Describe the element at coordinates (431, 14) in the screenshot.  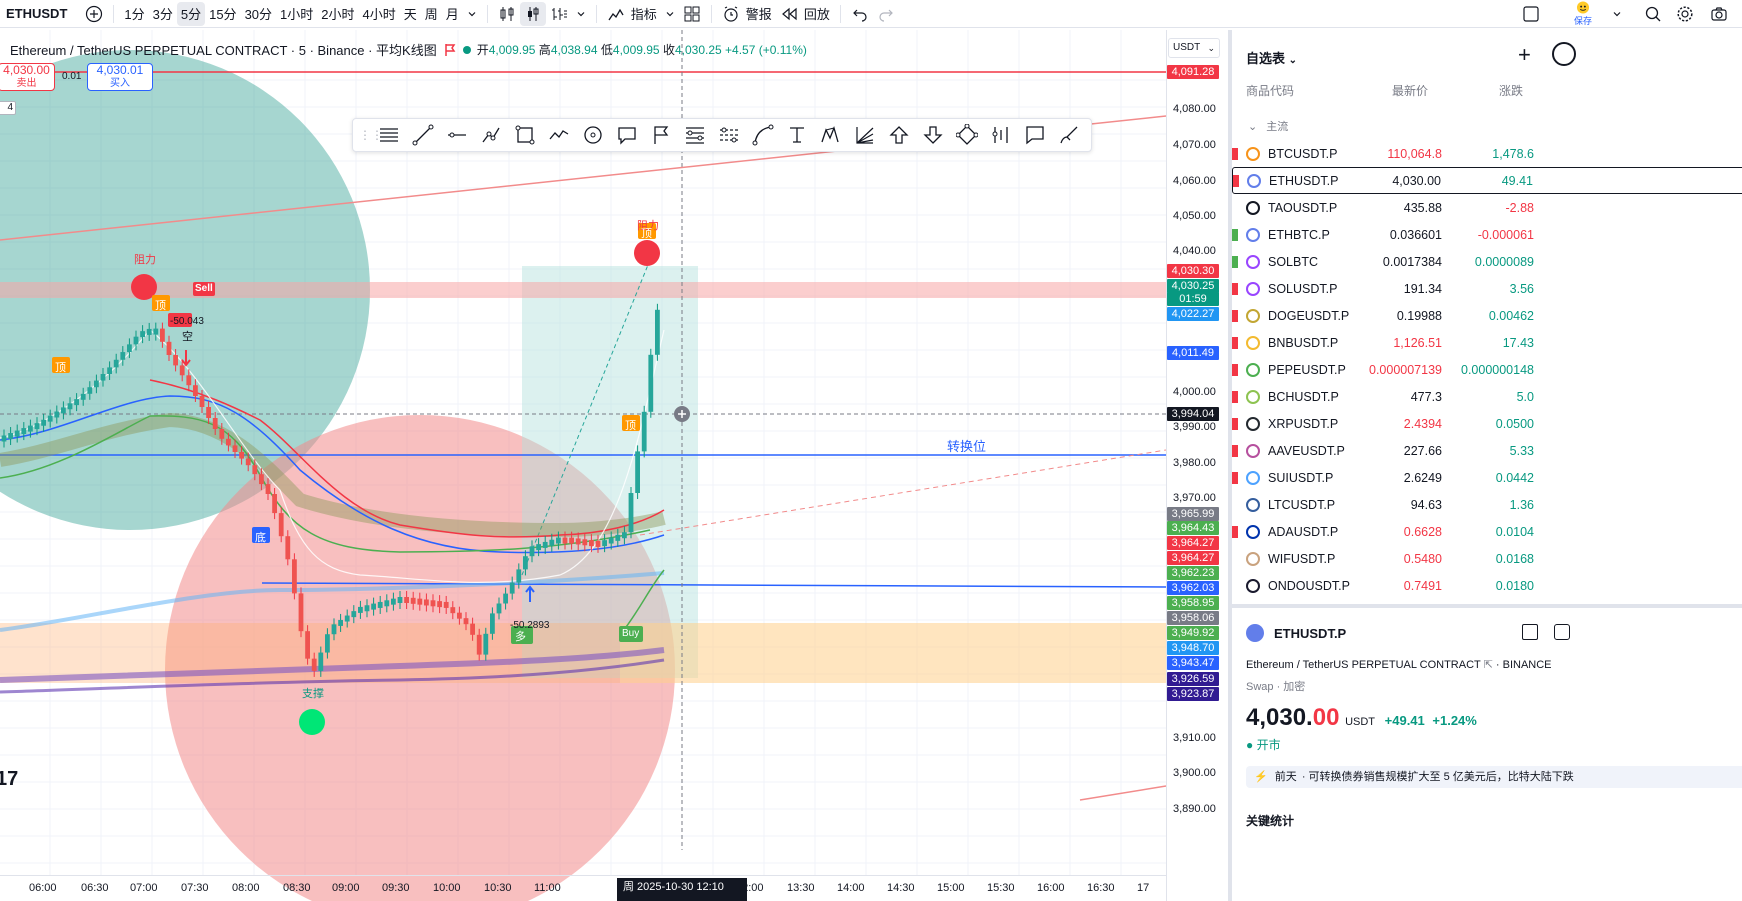
I see `interval-9: 周` at that location.